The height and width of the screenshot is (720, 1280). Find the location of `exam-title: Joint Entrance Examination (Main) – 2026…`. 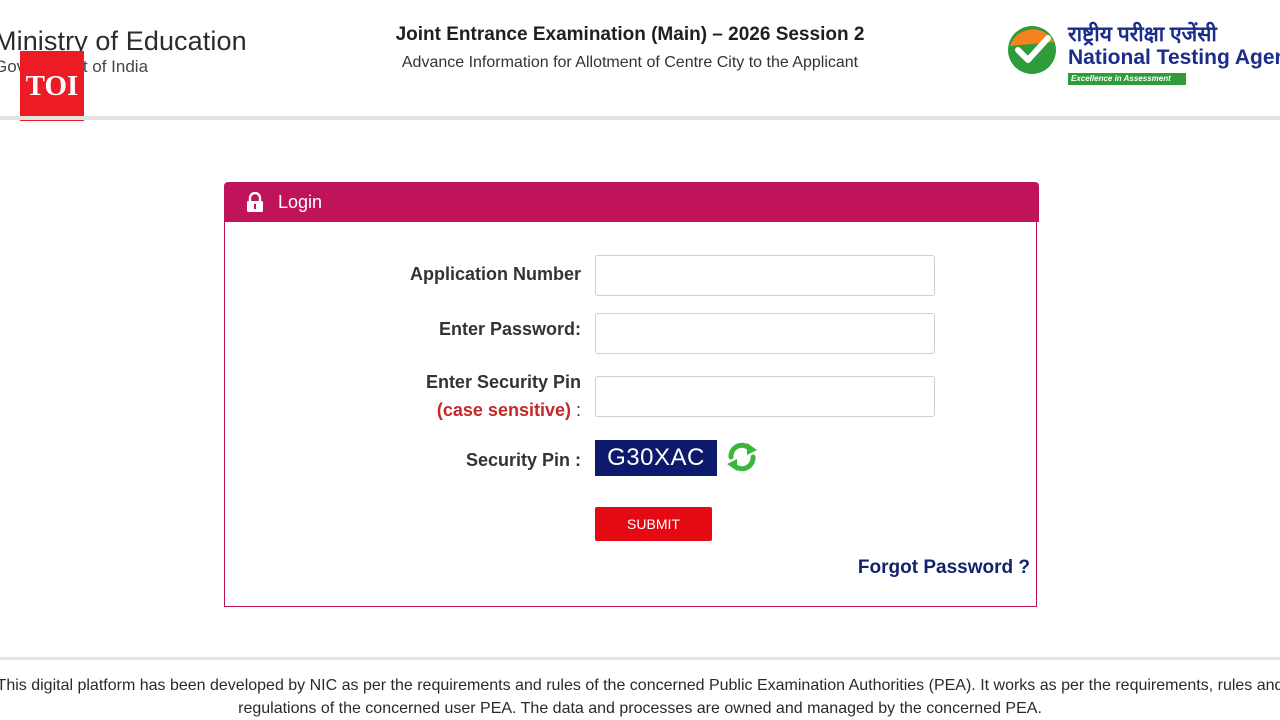

exam-title: Joint Entrance Examination (Main) – 2026… is located at coordinates (630, 34).